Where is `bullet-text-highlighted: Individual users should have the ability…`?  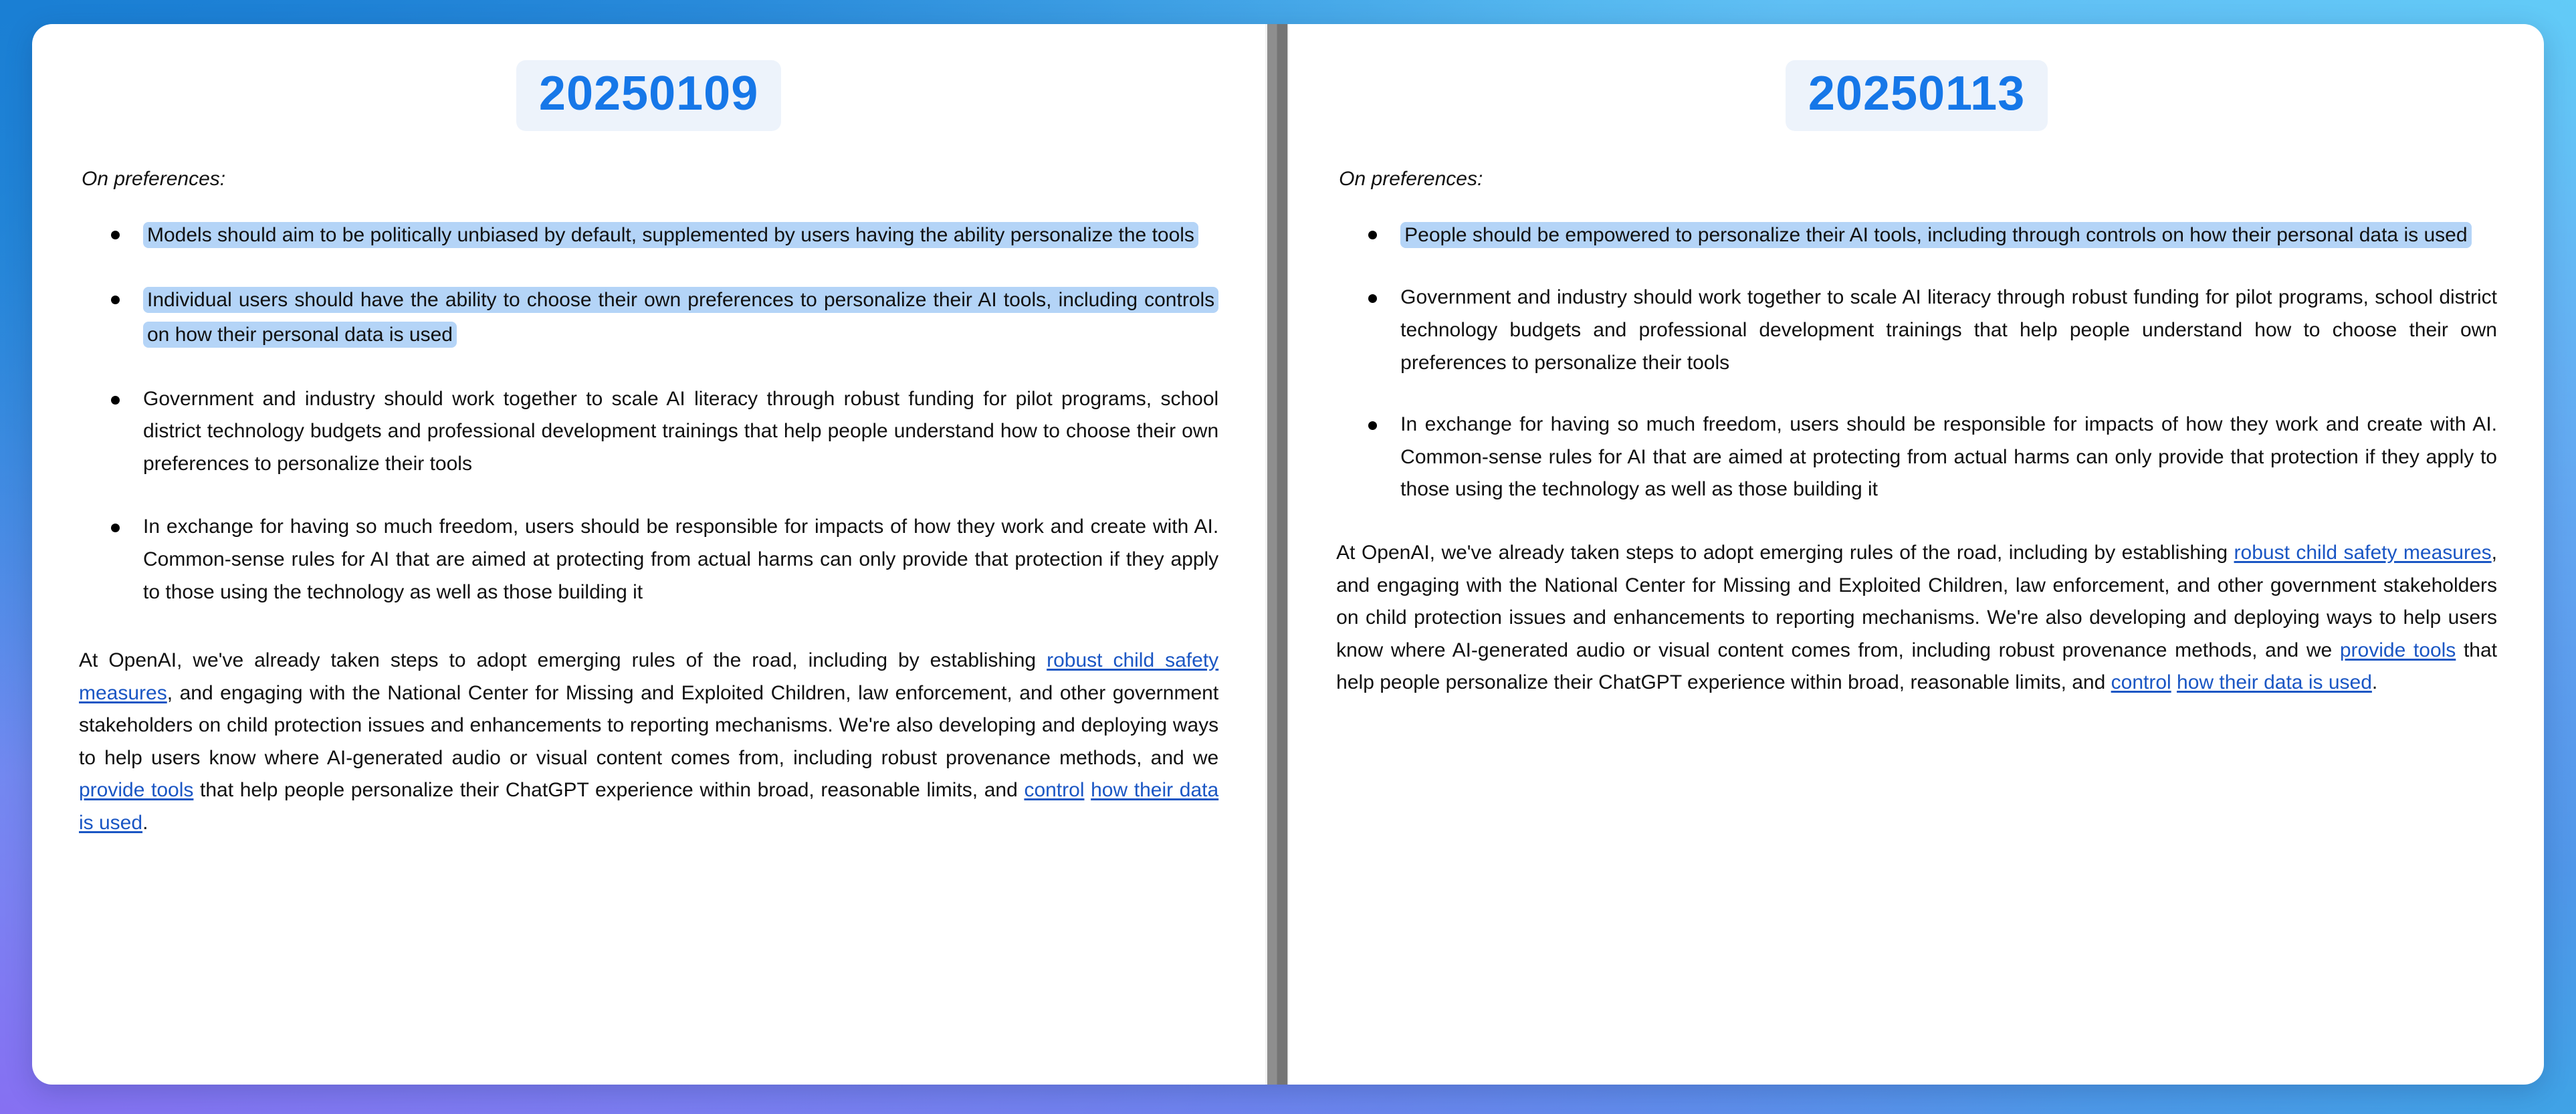
bullet-text-highlighted: Individual users should have the ability… is located at coordinates (681, 317).